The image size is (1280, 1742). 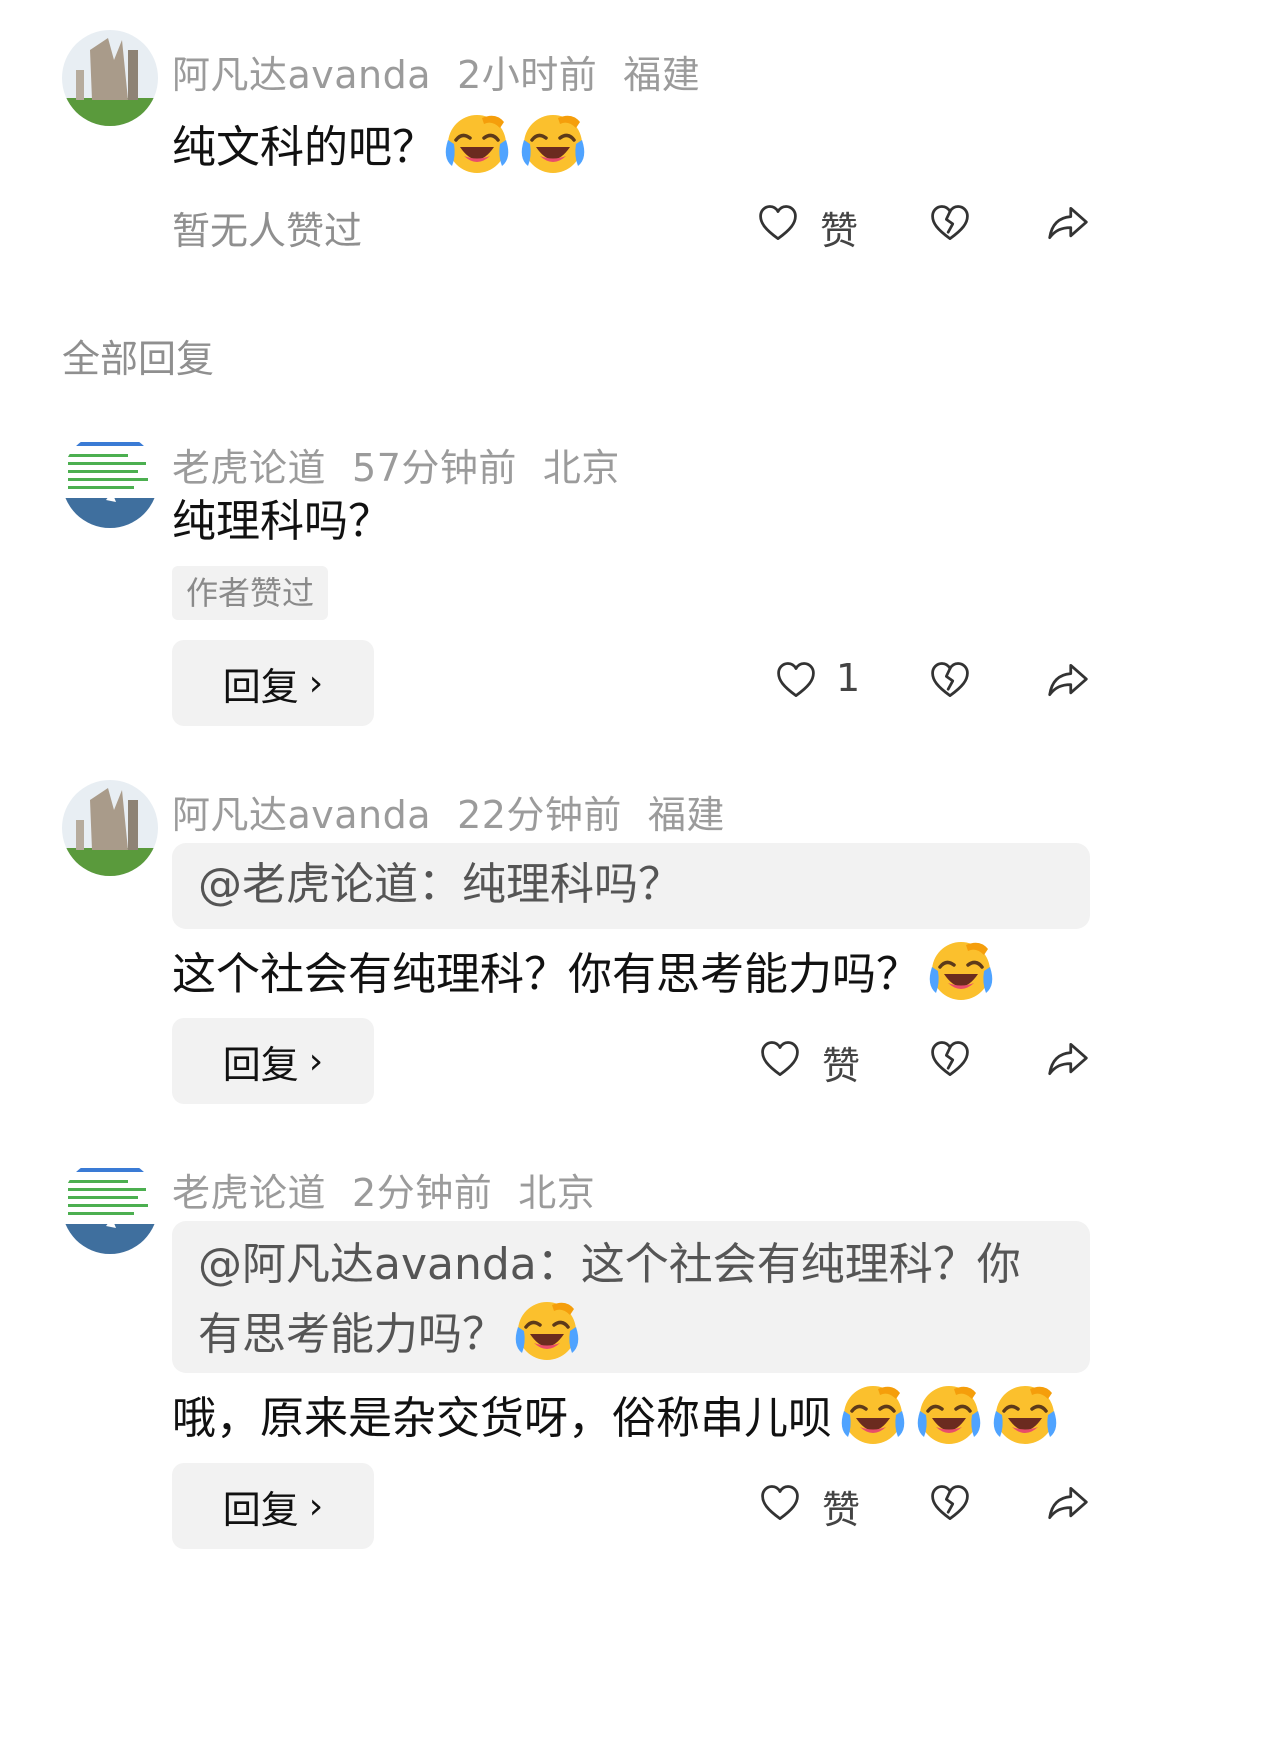 What do you see at coordinates (502, 1418) in the screenshot?
I see `reply-text-body: 哦，原来是杂交货呀，俗称串儿呗` at bounding box center [502, 1418].